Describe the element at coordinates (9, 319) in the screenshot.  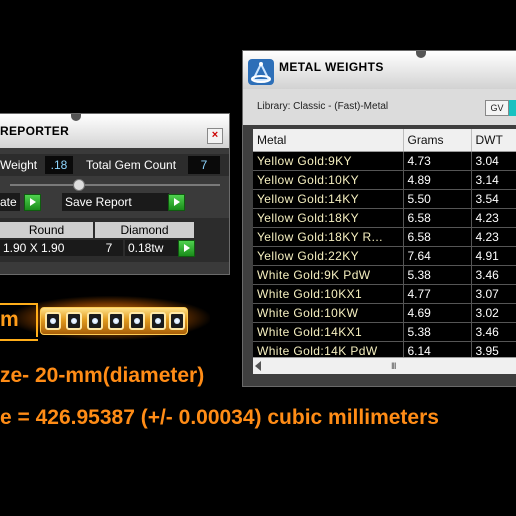
I see `dimension-unit-label: m` at that location.